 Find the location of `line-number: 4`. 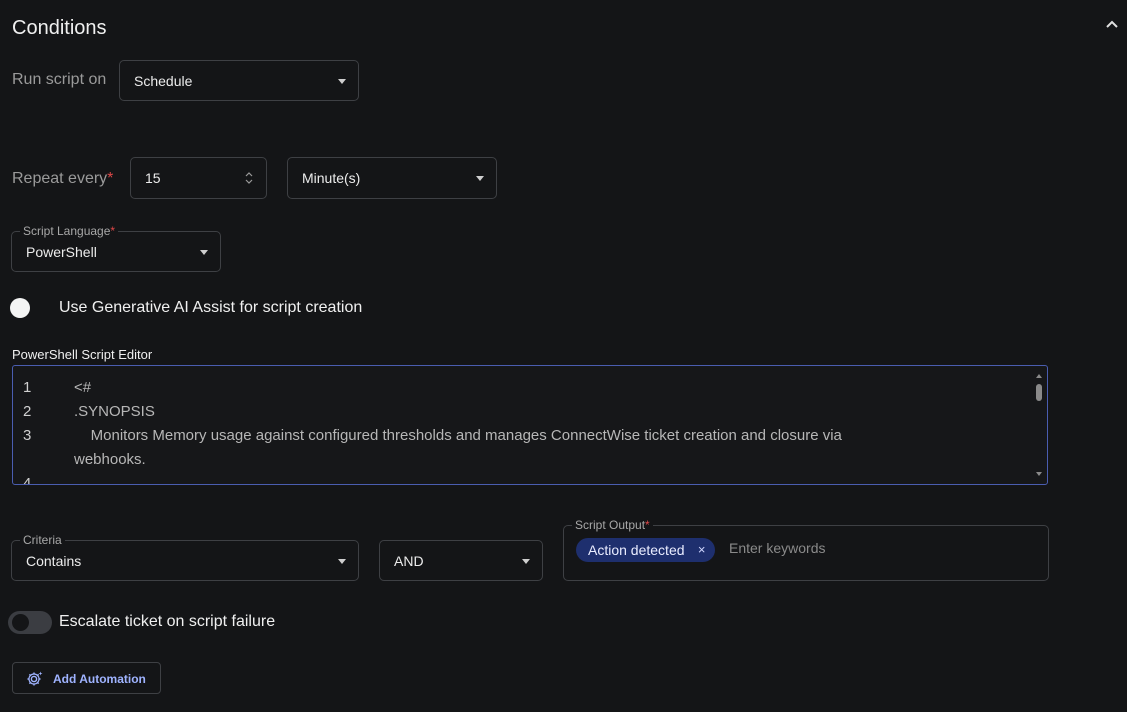

line-number: 4 is located at coordinates (27, 480).